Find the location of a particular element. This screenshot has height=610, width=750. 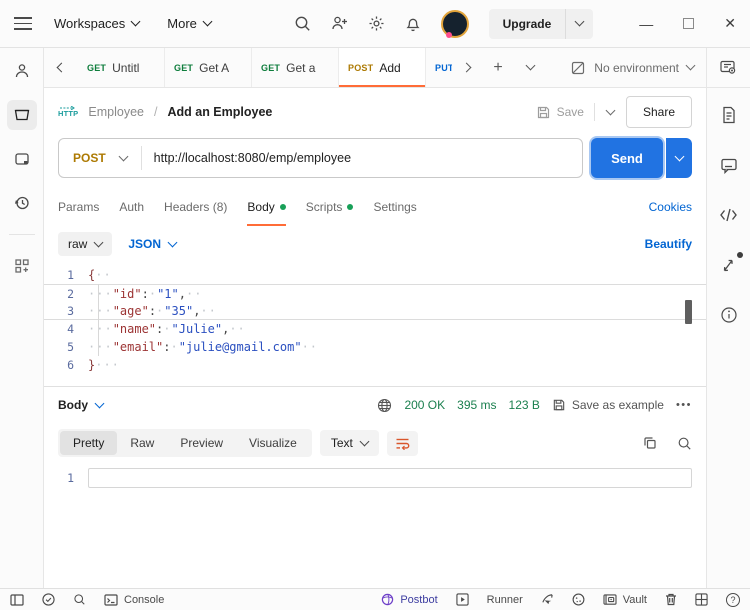

code-line: 3 ···"age":·"35",·· is located at coordinates (375, 311).